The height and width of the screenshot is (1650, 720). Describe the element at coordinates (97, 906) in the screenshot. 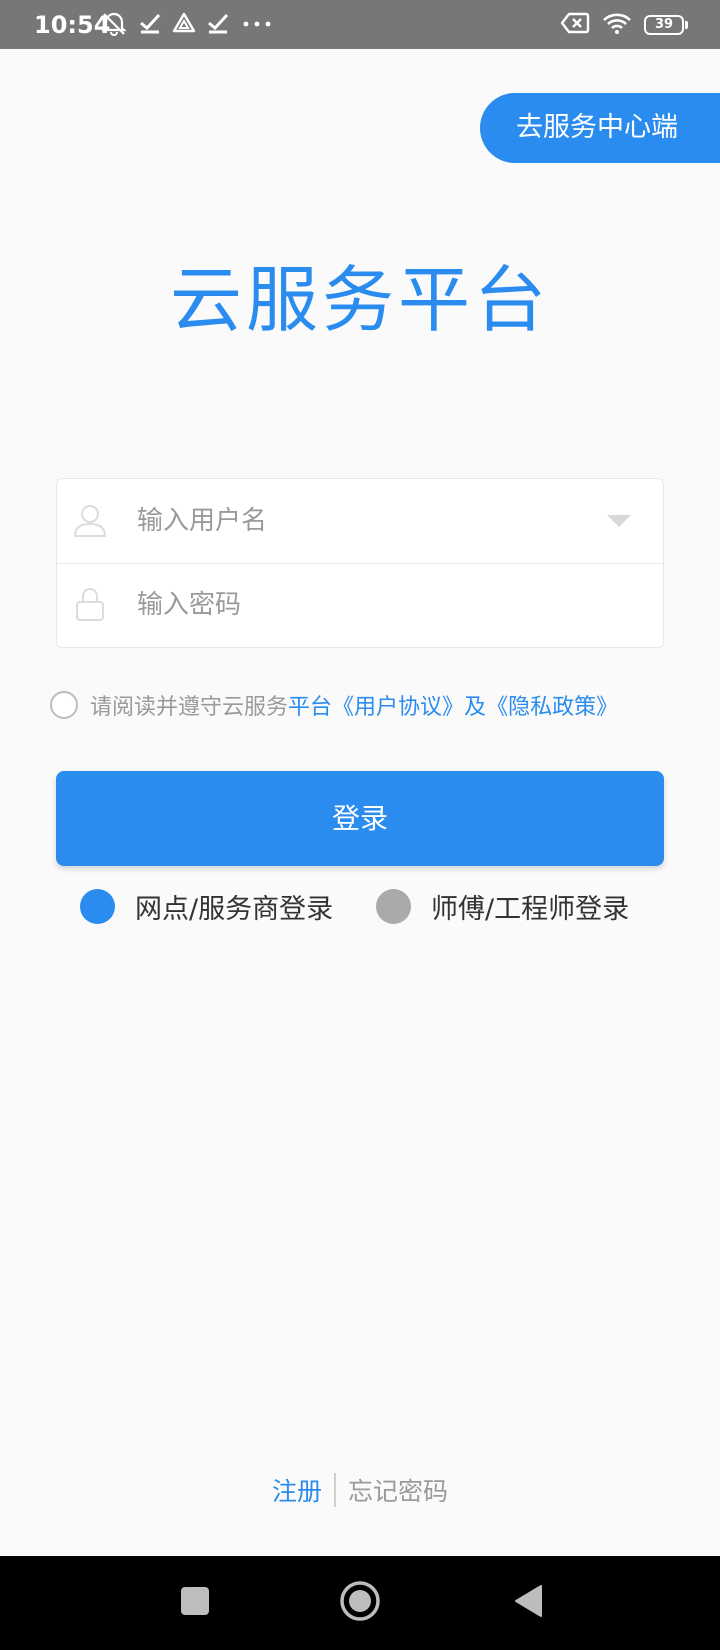

I see `role-radio-selected` at that location.